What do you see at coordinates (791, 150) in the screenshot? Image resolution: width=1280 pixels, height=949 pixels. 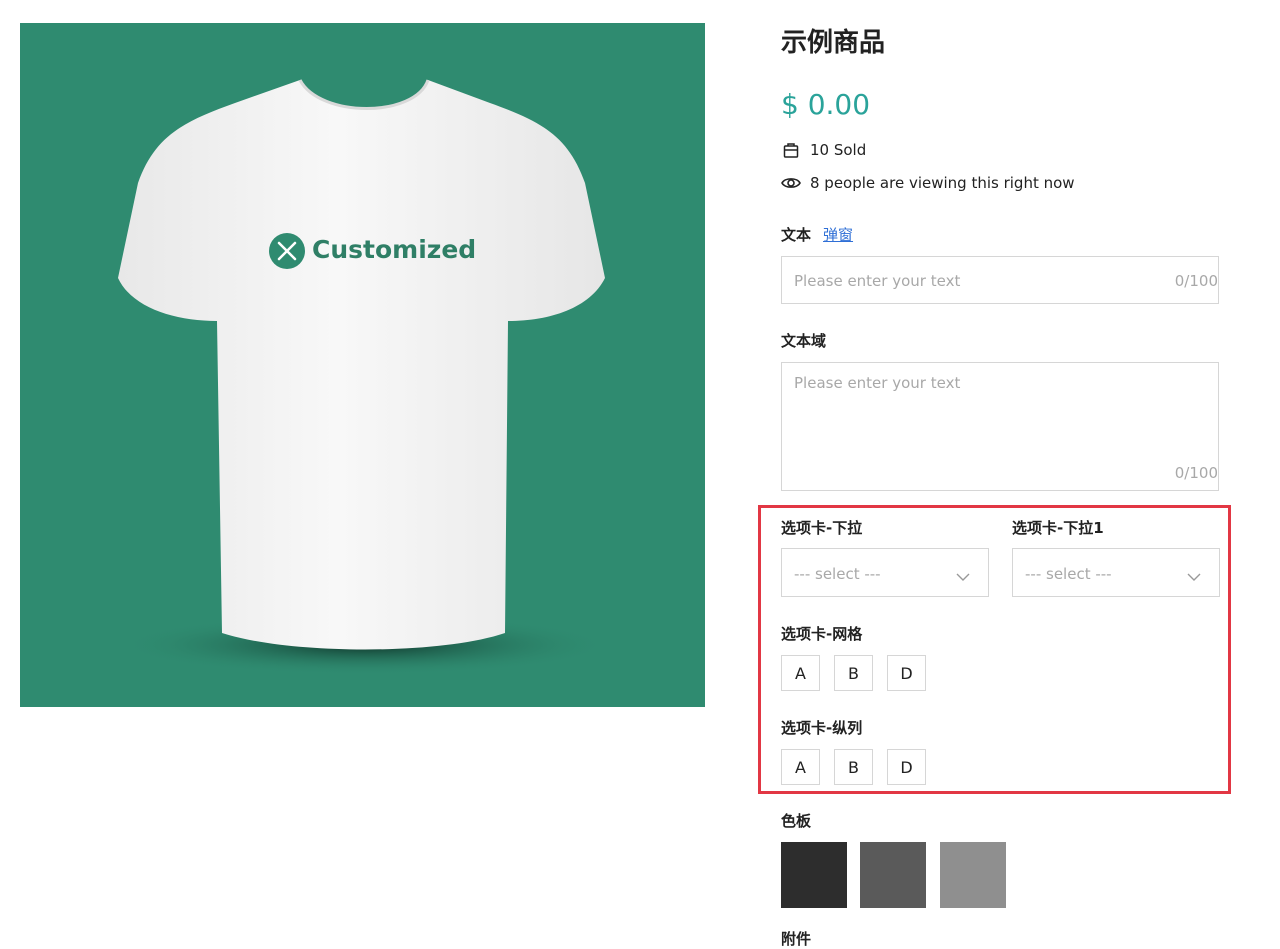 I see `shopping-bag-icon` at bounding box center [791, 150].